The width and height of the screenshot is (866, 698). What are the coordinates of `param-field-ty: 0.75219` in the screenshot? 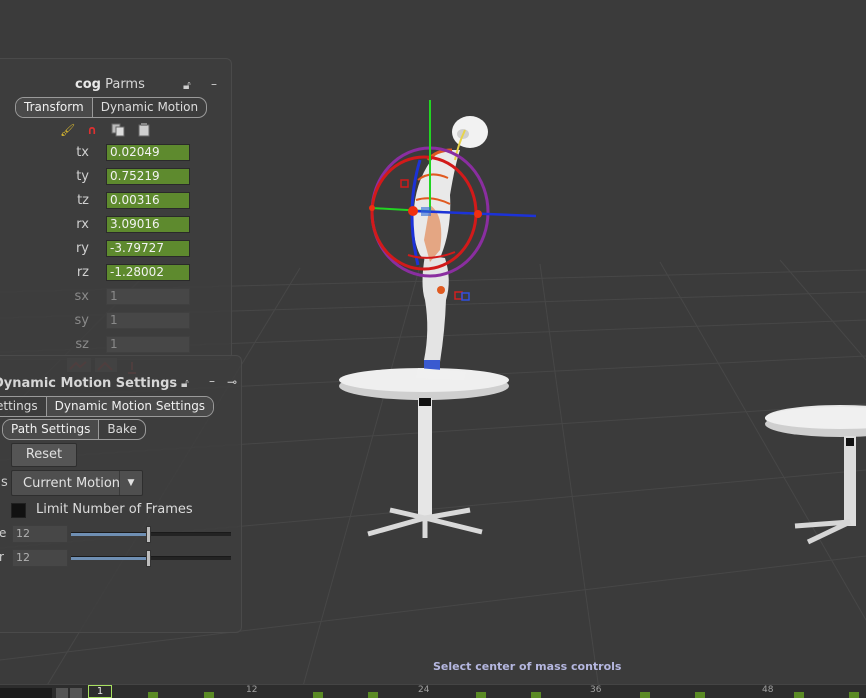 It's located at (148, 176).